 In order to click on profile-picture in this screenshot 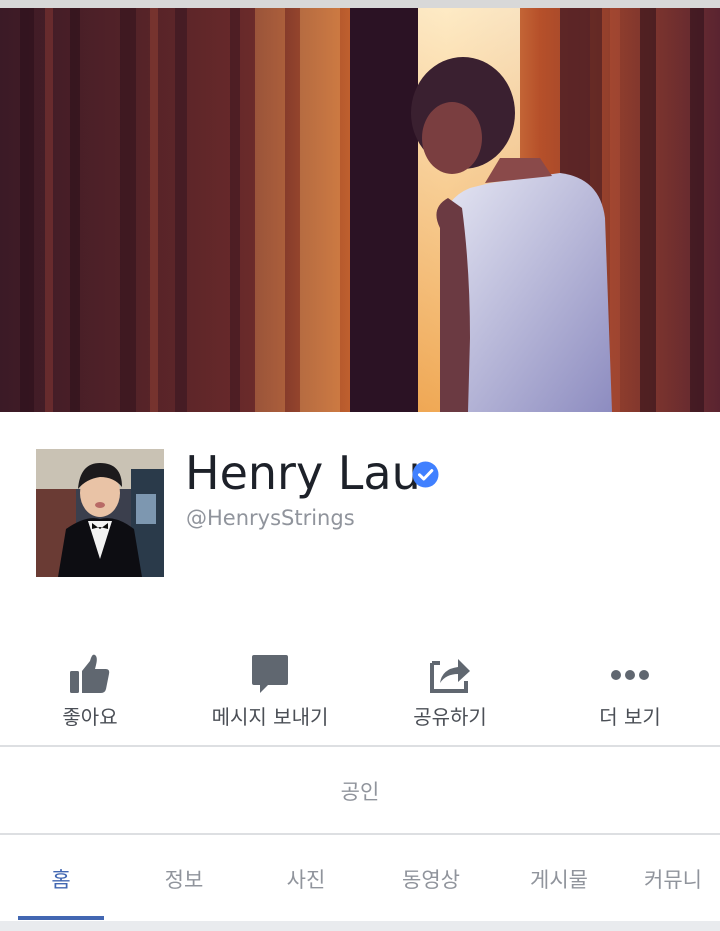, I will do `click(100, 513)`.